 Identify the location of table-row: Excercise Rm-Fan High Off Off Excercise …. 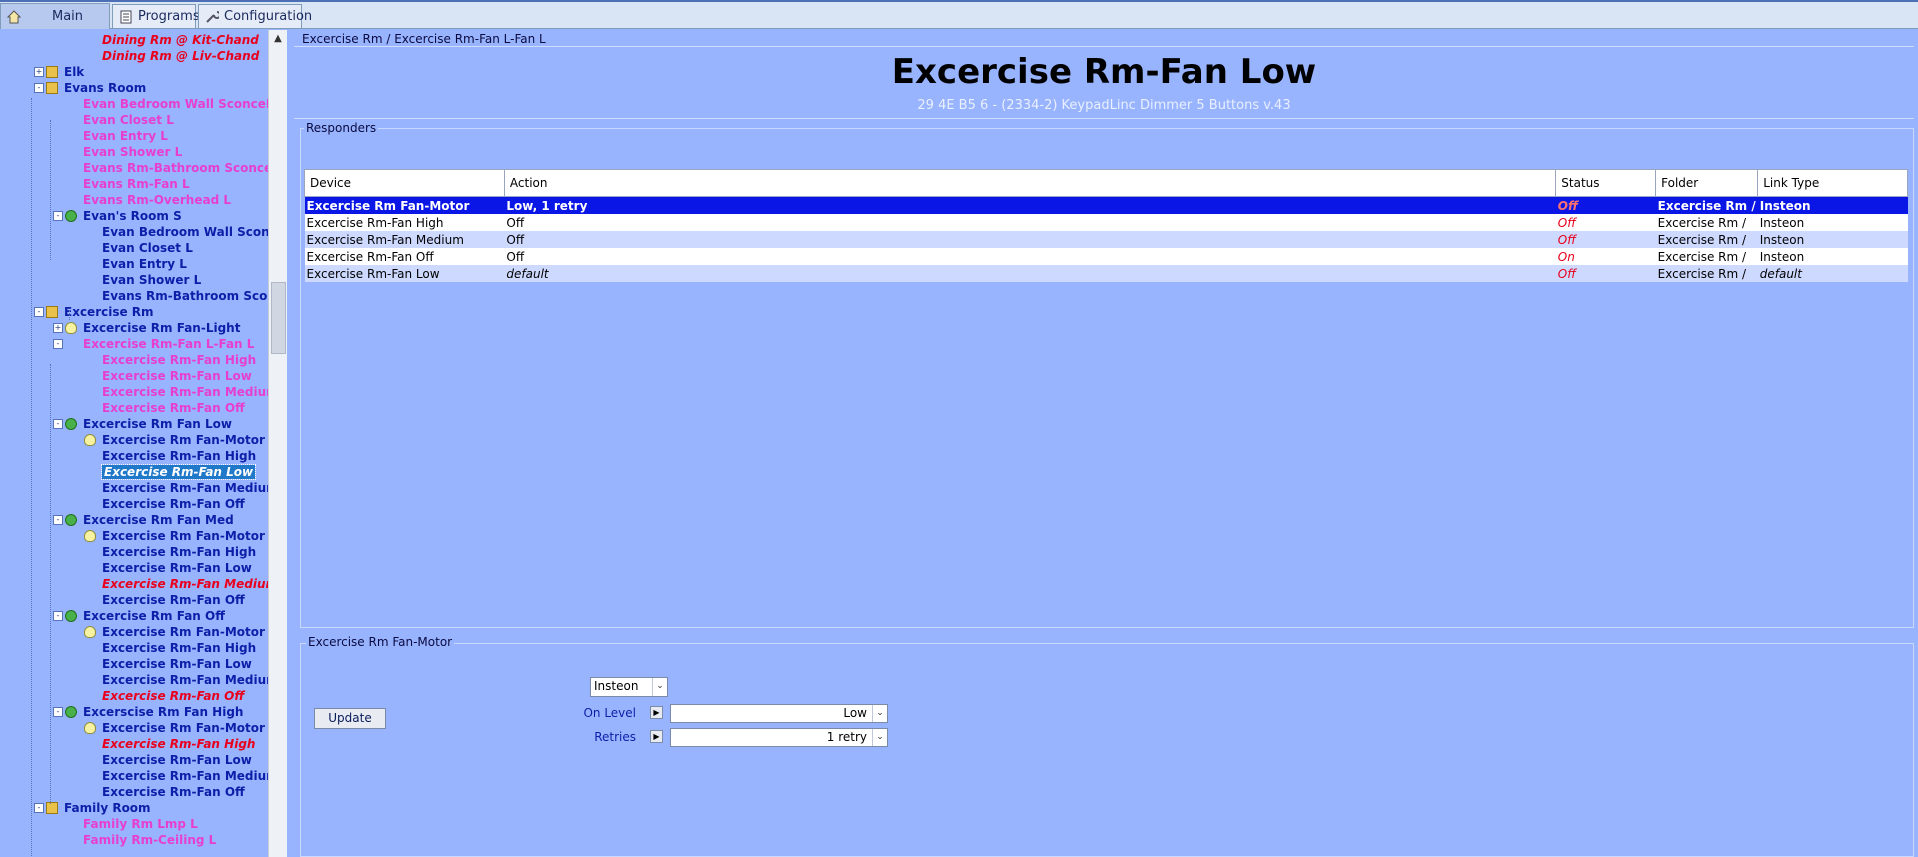
(1106, 222).